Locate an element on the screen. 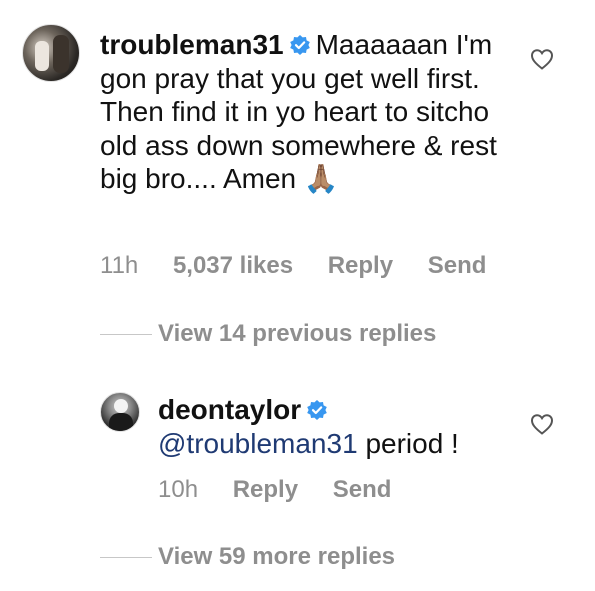 This screenshot has height=591, width=595. comment-body: period ! is located at coordinates (412, 443).